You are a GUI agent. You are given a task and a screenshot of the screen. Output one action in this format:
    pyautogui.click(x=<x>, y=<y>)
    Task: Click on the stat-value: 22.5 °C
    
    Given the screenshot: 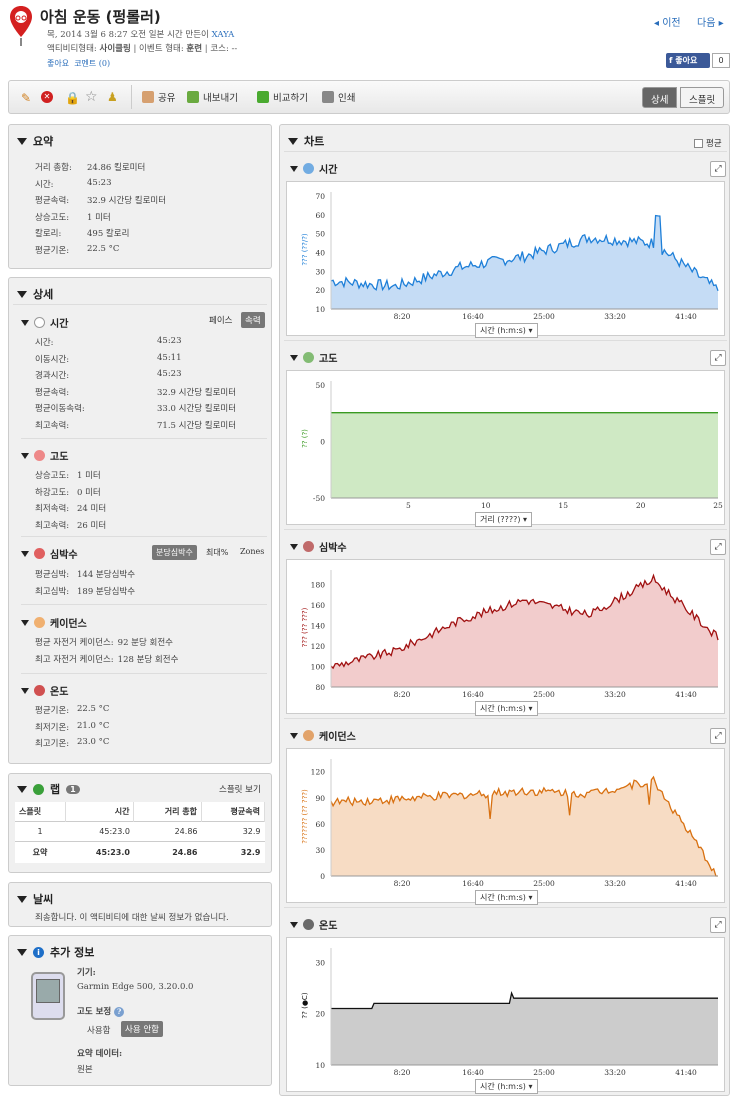 What is the action you would take?
    pyautogui.click(x=93, y=709)
    